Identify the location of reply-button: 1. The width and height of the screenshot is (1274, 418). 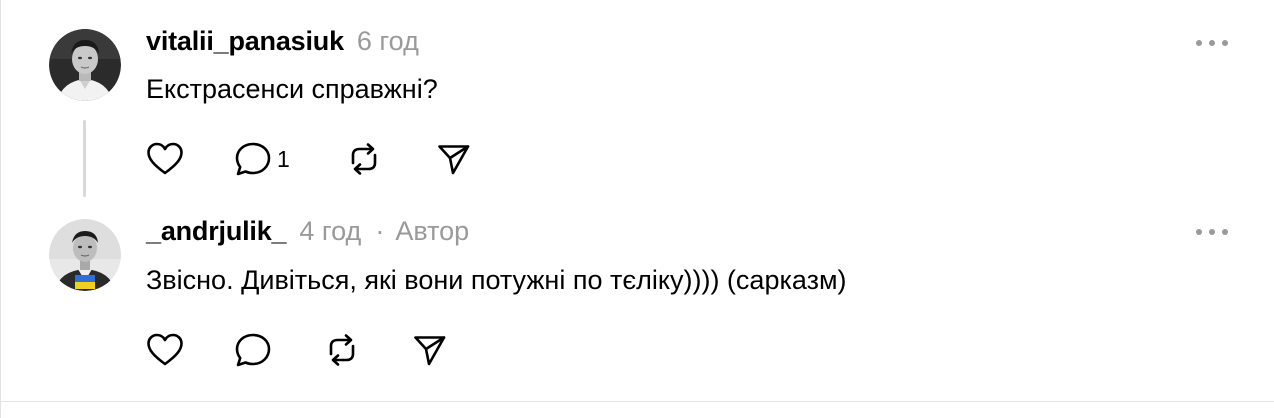
(262, 159).